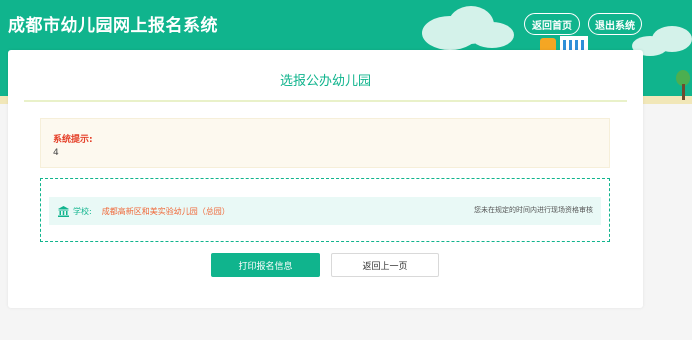 The width and height of the screenshot is (692, 340). I want to click on logout-button: 退出系统, so click(615, 24).